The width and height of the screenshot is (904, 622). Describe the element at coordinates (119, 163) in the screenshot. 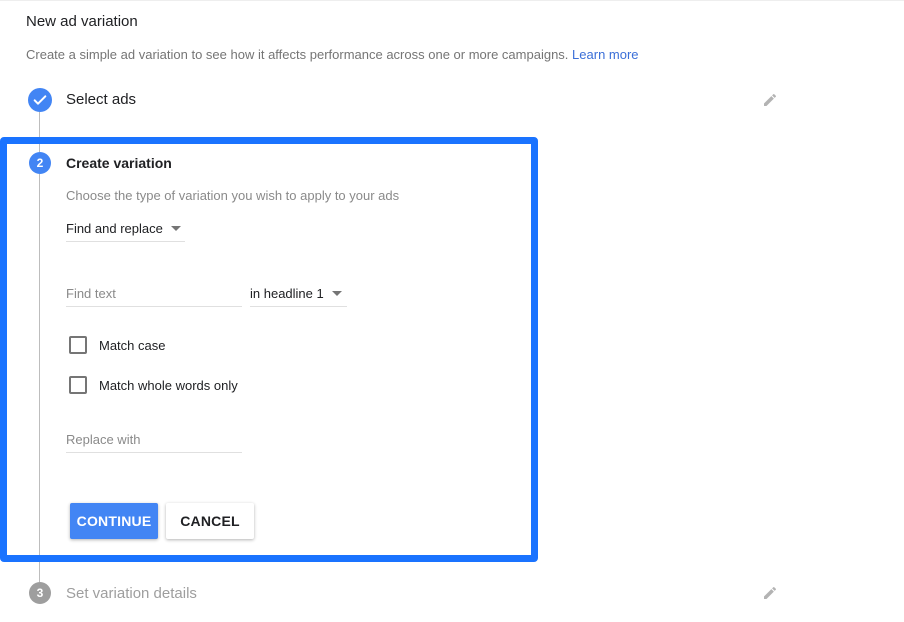

I see `step-2-label: Create variation` at that location.